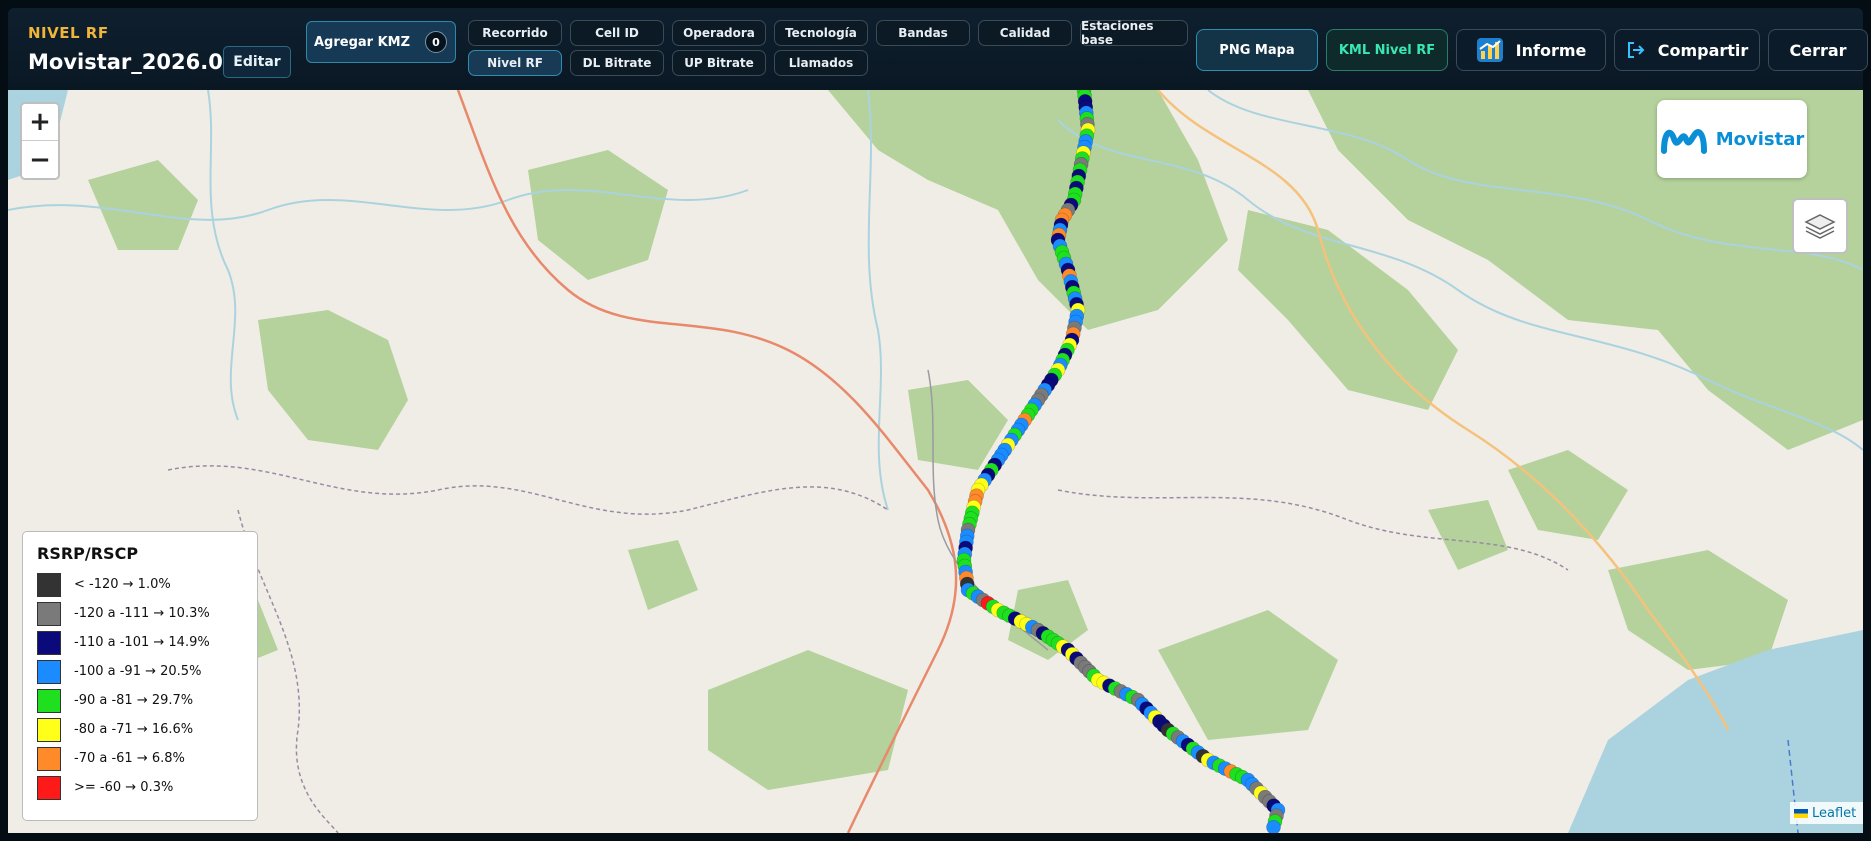 The height and width of the screenshot is (841, 1871). I want to click on share-exit-icon, so click(1636, 50).